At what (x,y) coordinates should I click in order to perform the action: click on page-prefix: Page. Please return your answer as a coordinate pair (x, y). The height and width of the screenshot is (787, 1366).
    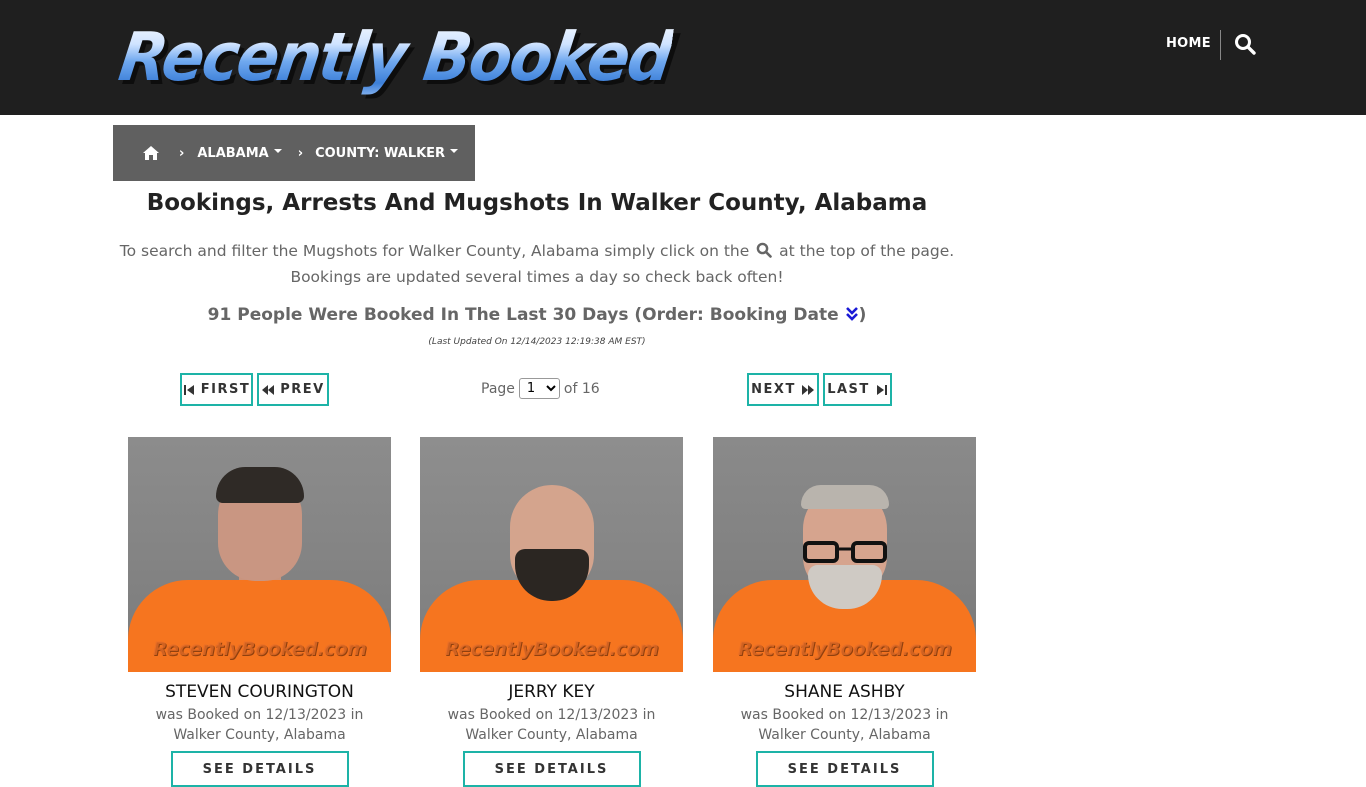
    Looking at the image, I should click on (498, 388).